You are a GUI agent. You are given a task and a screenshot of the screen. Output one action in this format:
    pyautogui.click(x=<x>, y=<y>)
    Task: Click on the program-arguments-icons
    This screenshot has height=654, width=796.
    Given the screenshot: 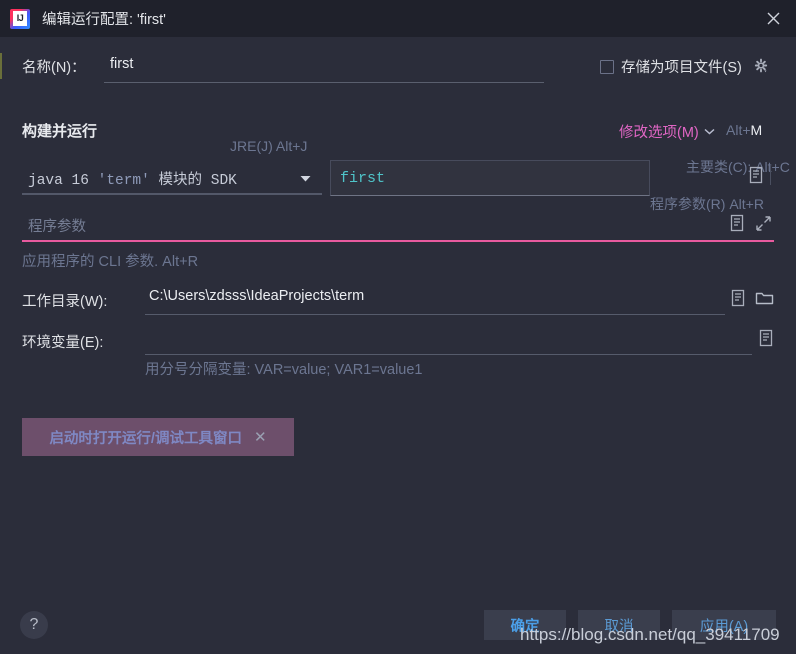 What is the action you would take?
    pyautogui.click(x=750, y=223)
    